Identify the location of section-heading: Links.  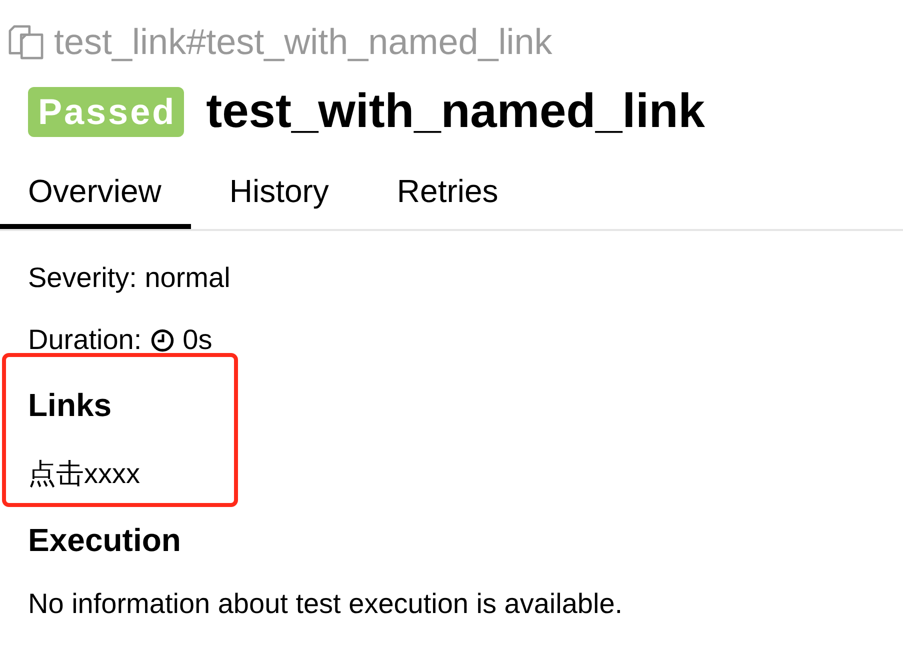
(70, 405).